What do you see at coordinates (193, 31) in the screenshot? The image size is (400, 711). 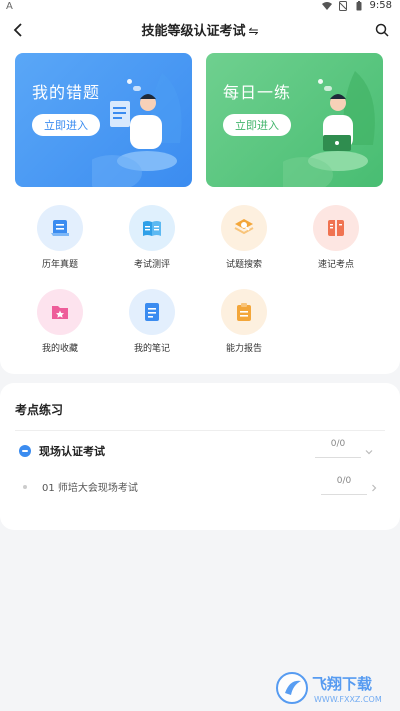 I see `page-title: 技能等级认证考试` at bounding box center [193, 31].